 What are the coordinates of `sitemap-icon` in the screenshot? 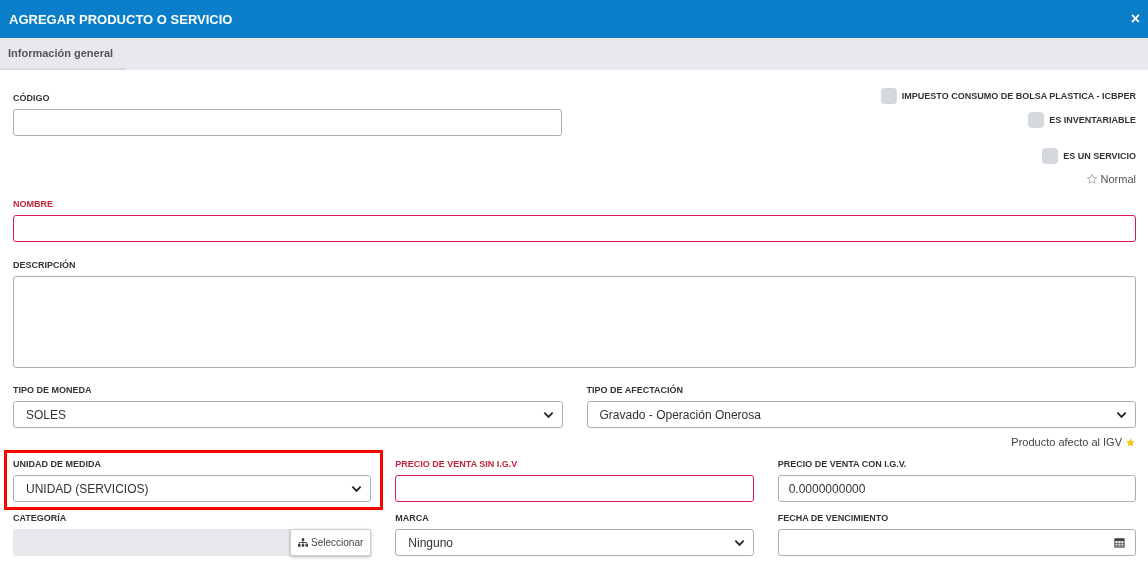 It's located at (303, 542).